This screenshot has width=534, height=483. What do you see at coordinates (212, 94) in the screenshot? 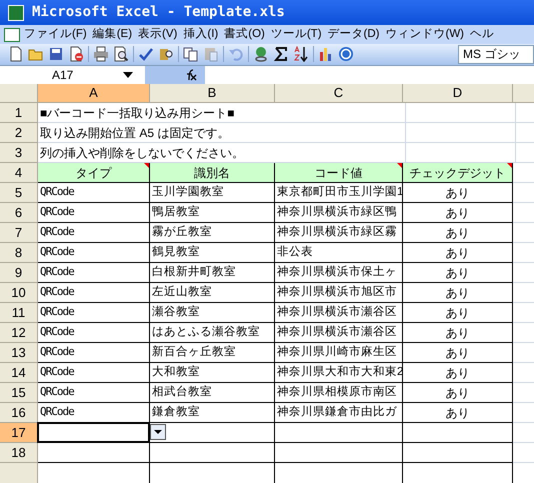
I see `column-header: B` at bounding box center [212, 94].